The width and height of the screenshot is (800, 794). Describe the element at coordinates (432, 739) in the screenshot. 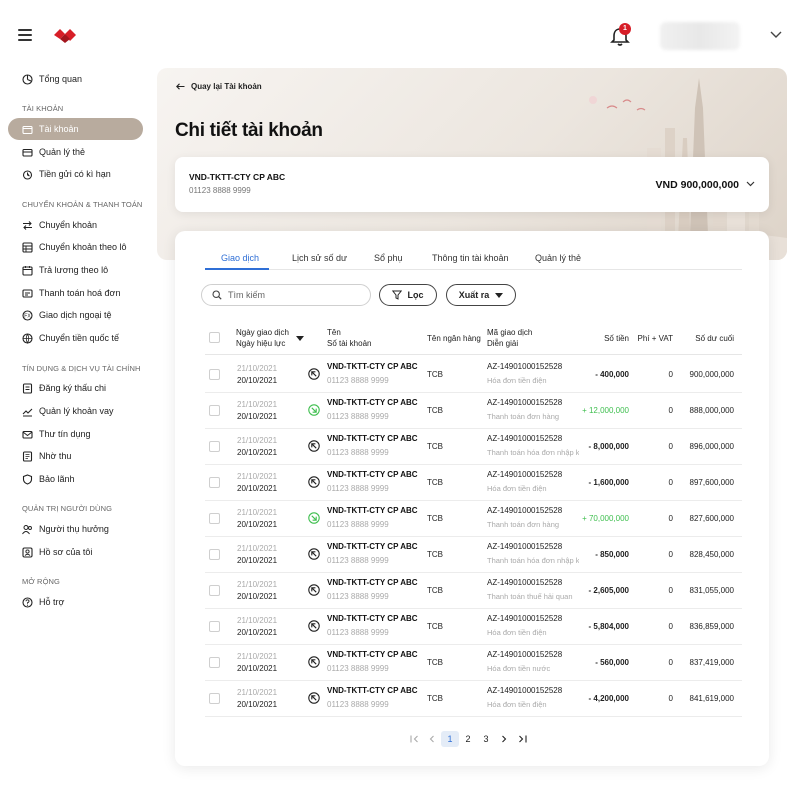

I see `prev-page-button` at that location.